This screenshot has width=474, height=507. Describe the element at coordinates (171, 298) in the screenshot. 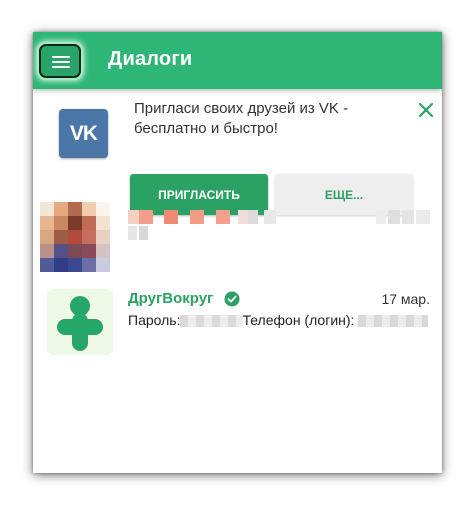

I see `dialog-name: ДругВокруг` at that location.